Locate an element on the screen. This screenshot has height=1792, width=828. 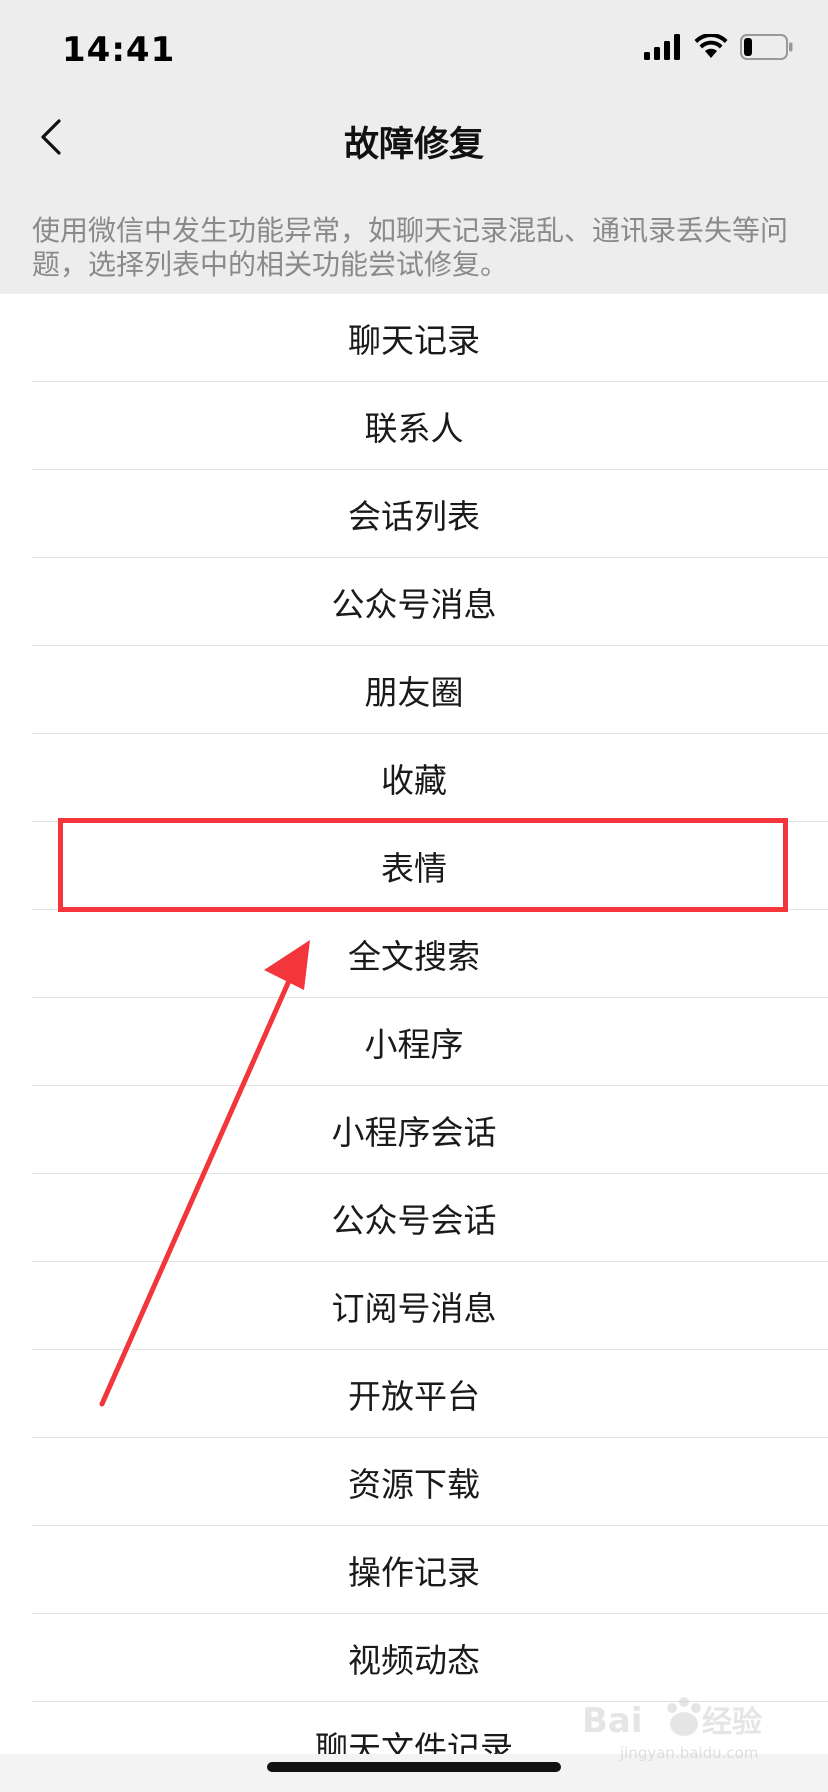
status-icons is located at coordinates (719, 48).